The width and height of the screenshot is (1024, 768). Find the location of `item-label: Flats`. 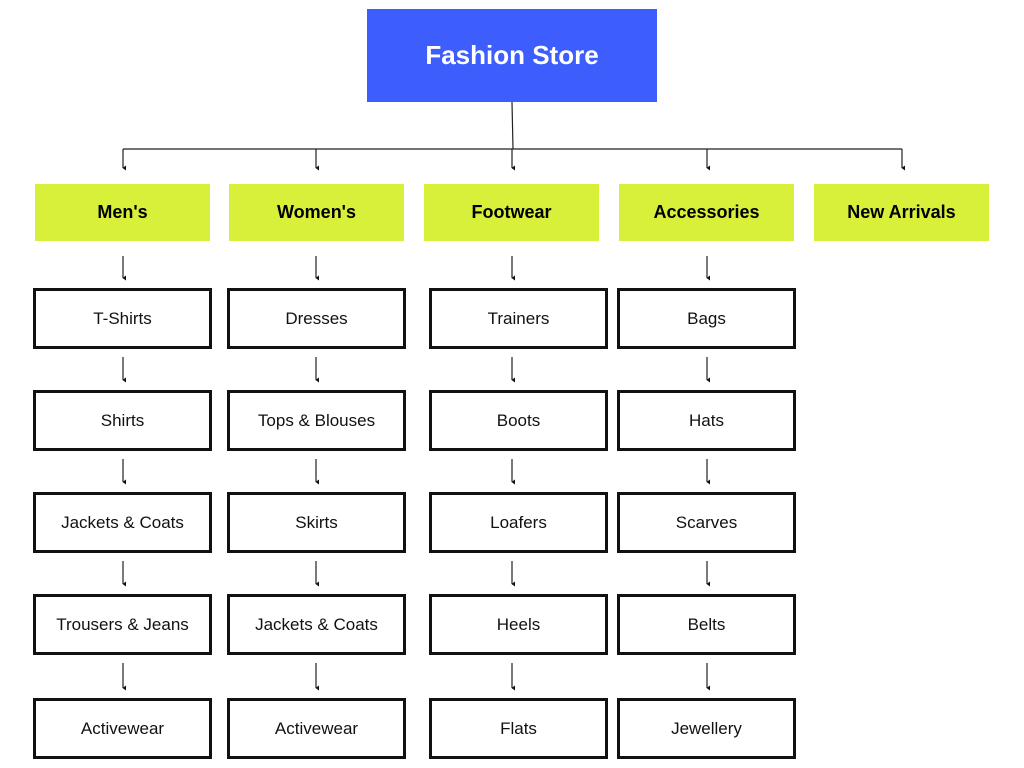

item-label: Flats is located at coordinates (518, 728).